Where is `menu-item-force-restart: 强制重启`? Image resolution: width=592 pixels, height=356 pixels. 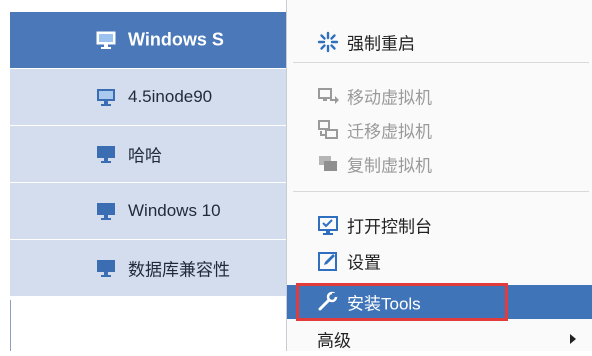 menu-item-force-restart: 强制重启 is located at coordinates (439, 42).